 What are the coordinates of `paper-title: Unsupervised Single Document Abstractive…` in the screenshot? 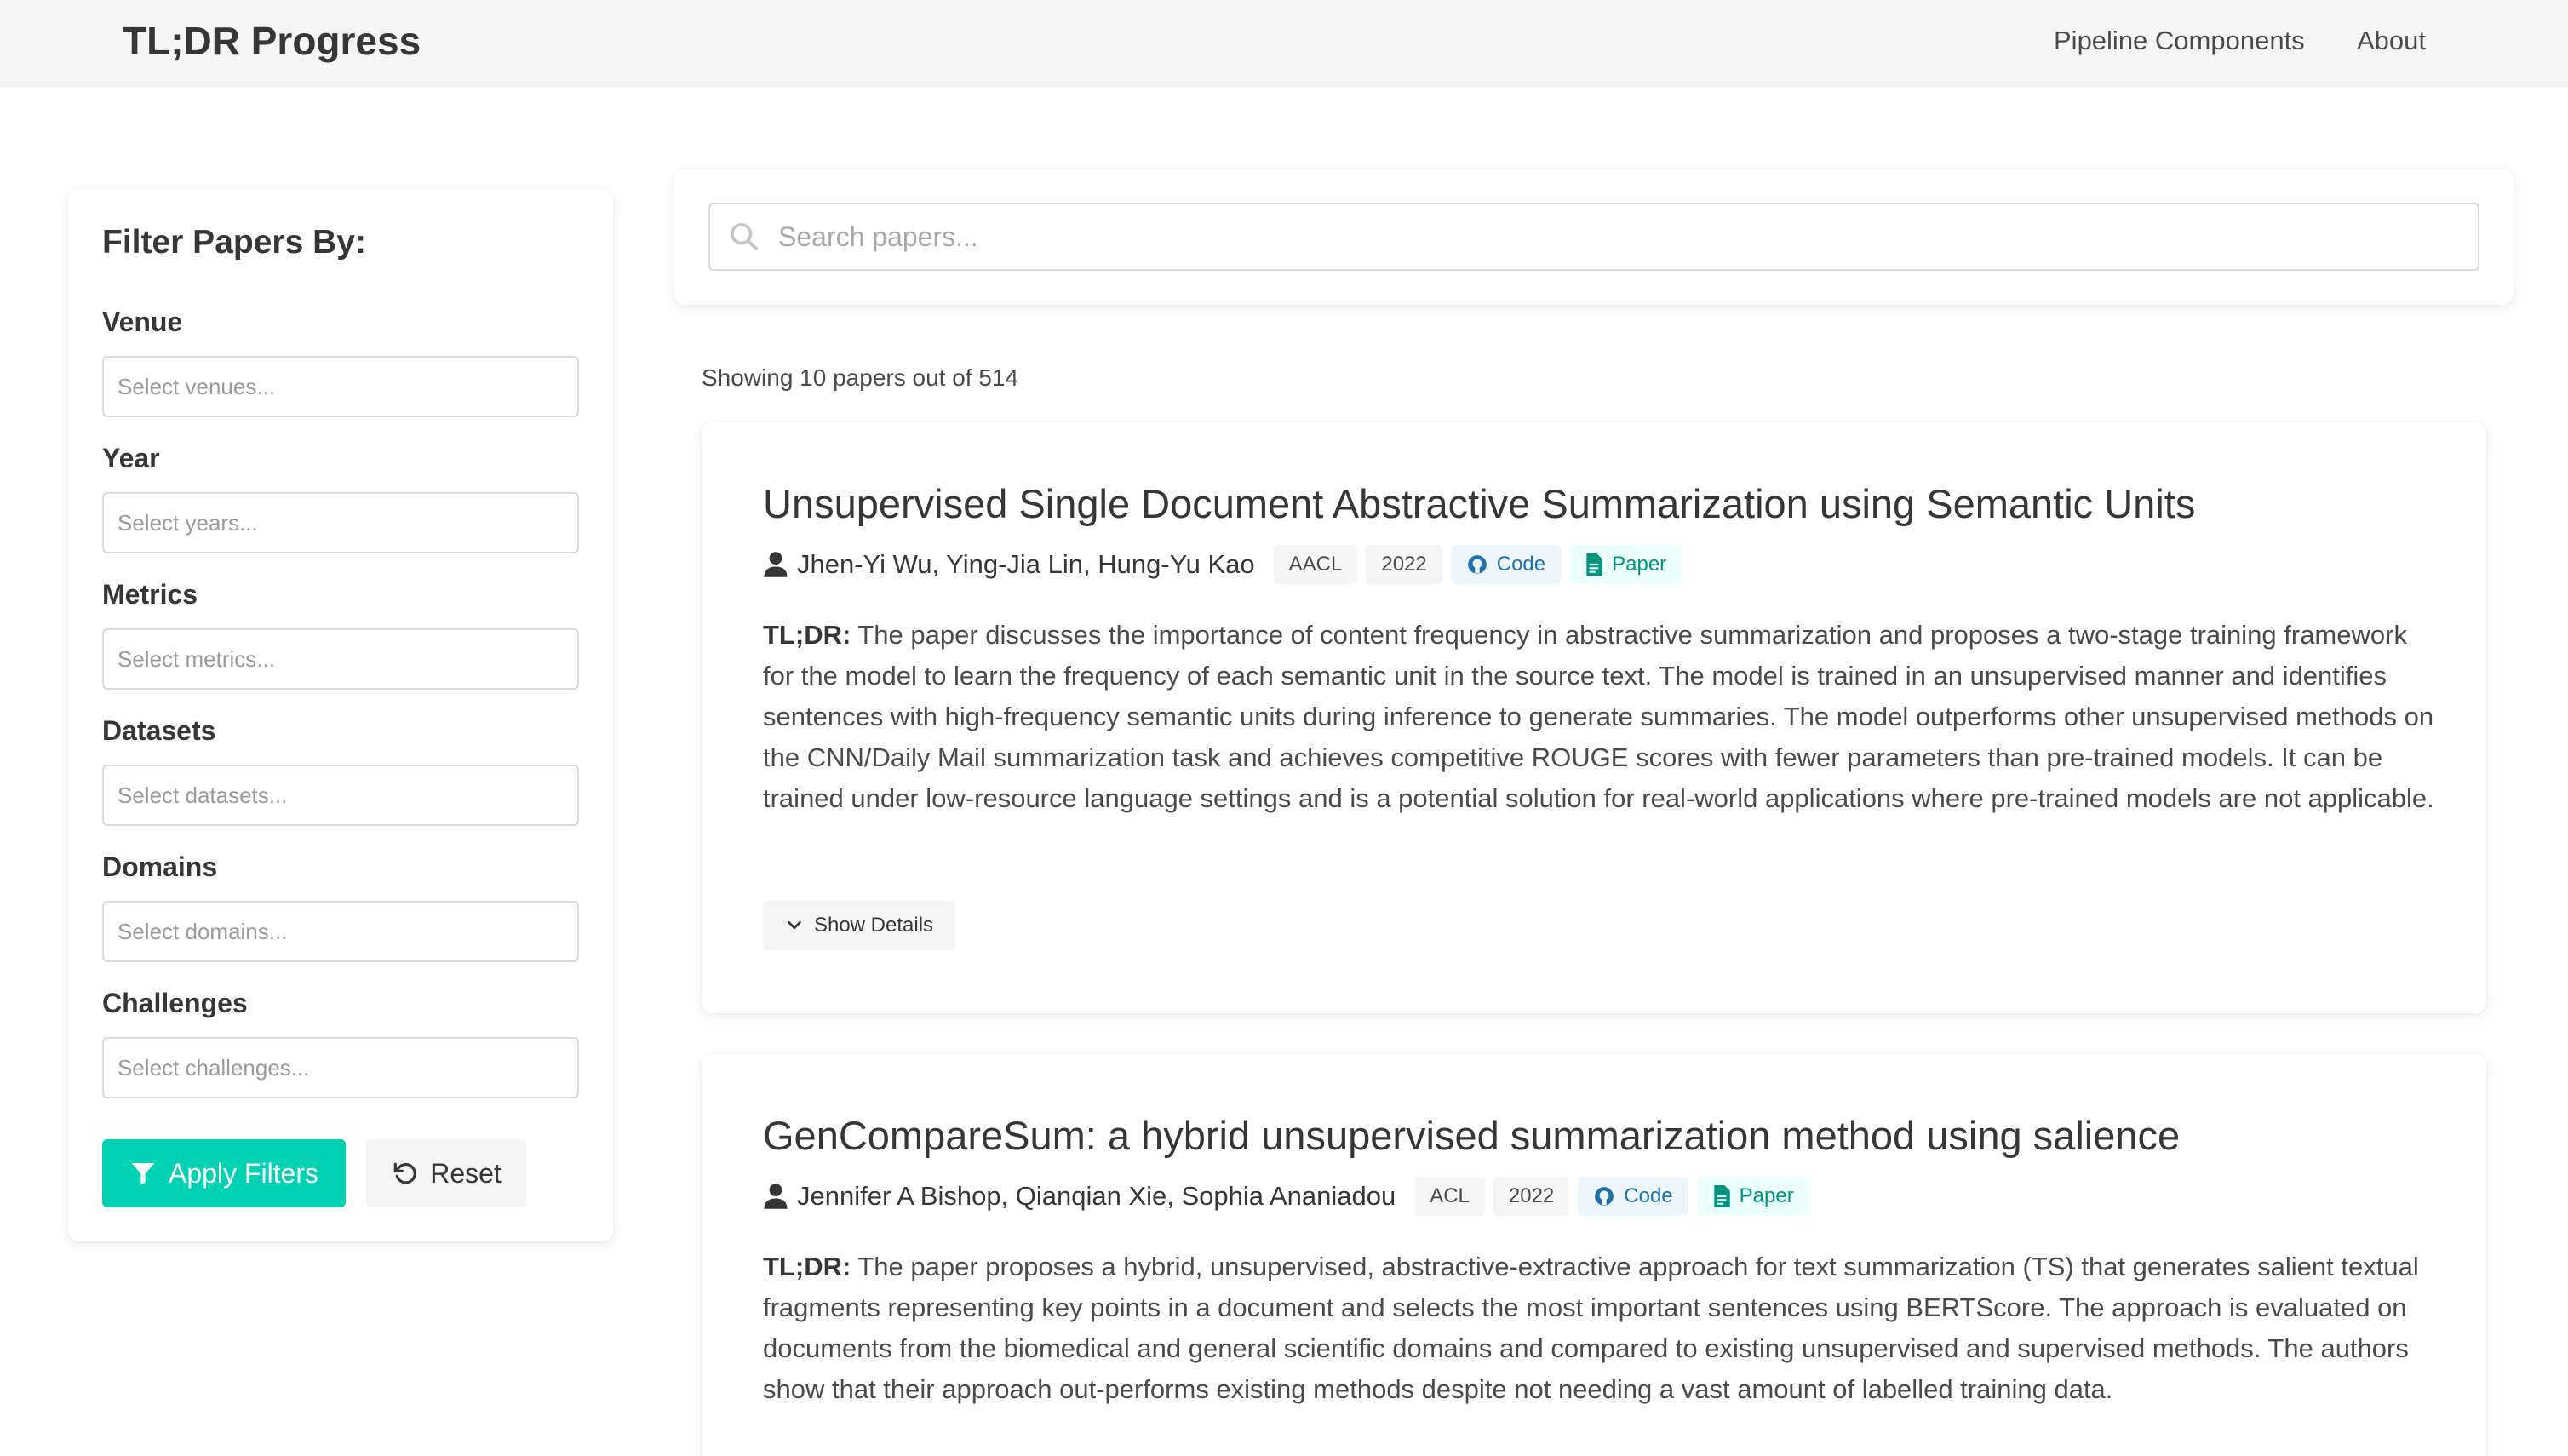 It's located at (1479, 505).